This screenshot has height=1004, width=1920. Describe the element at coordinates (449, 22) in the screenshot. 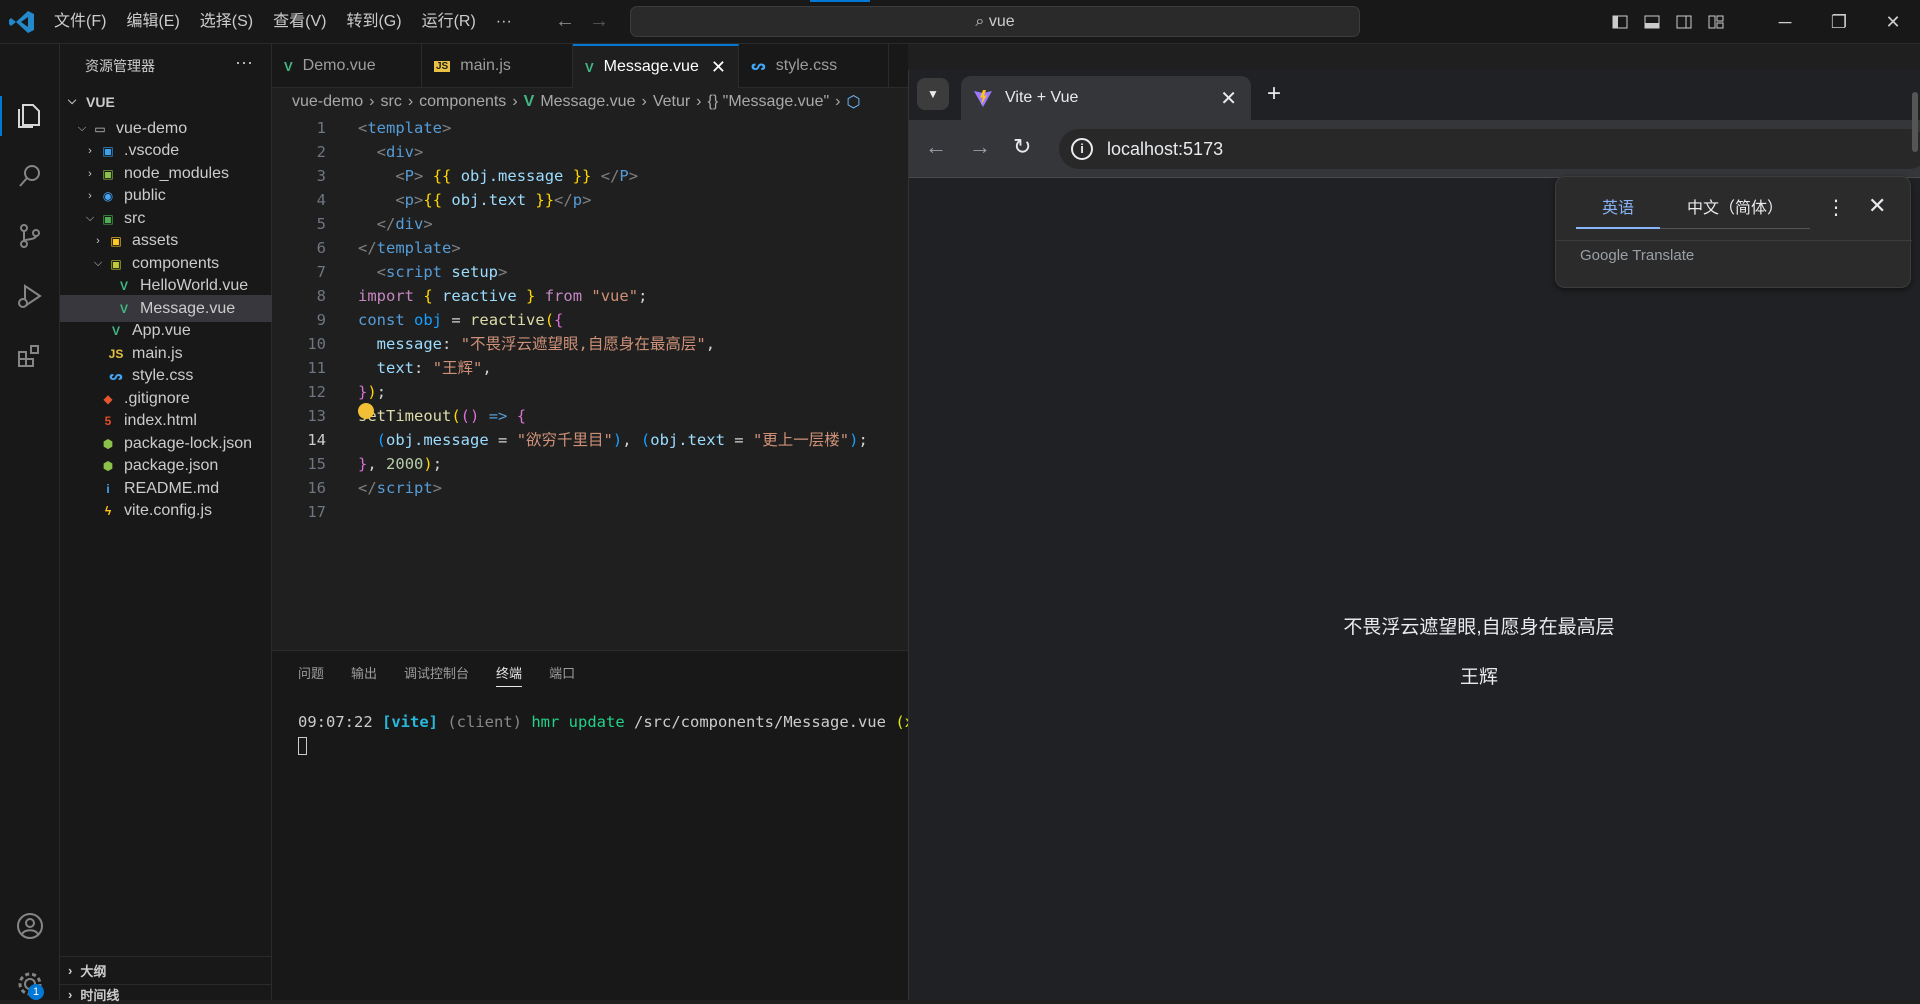

I see `menu-run: 运行(R)` at that location.